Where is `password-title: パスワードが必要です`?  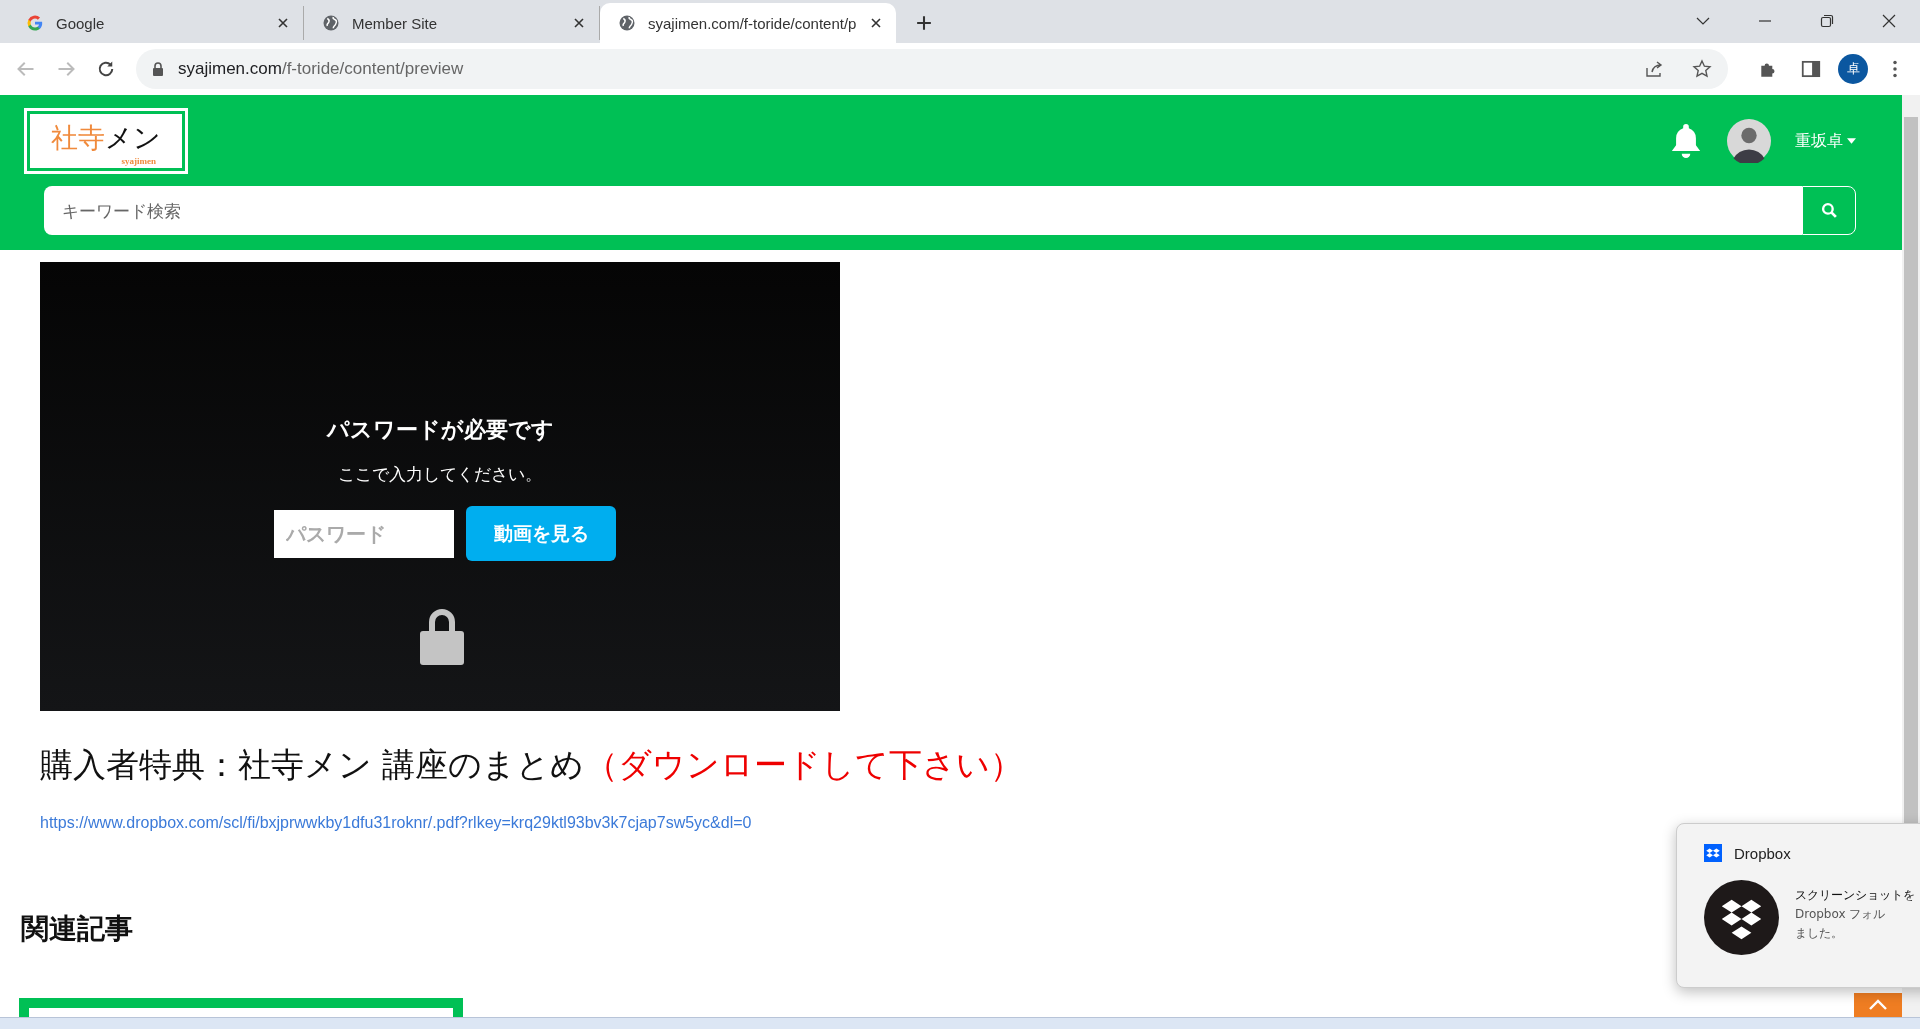
password-title: パスワードが必要です is located at coordinates (440, 430).